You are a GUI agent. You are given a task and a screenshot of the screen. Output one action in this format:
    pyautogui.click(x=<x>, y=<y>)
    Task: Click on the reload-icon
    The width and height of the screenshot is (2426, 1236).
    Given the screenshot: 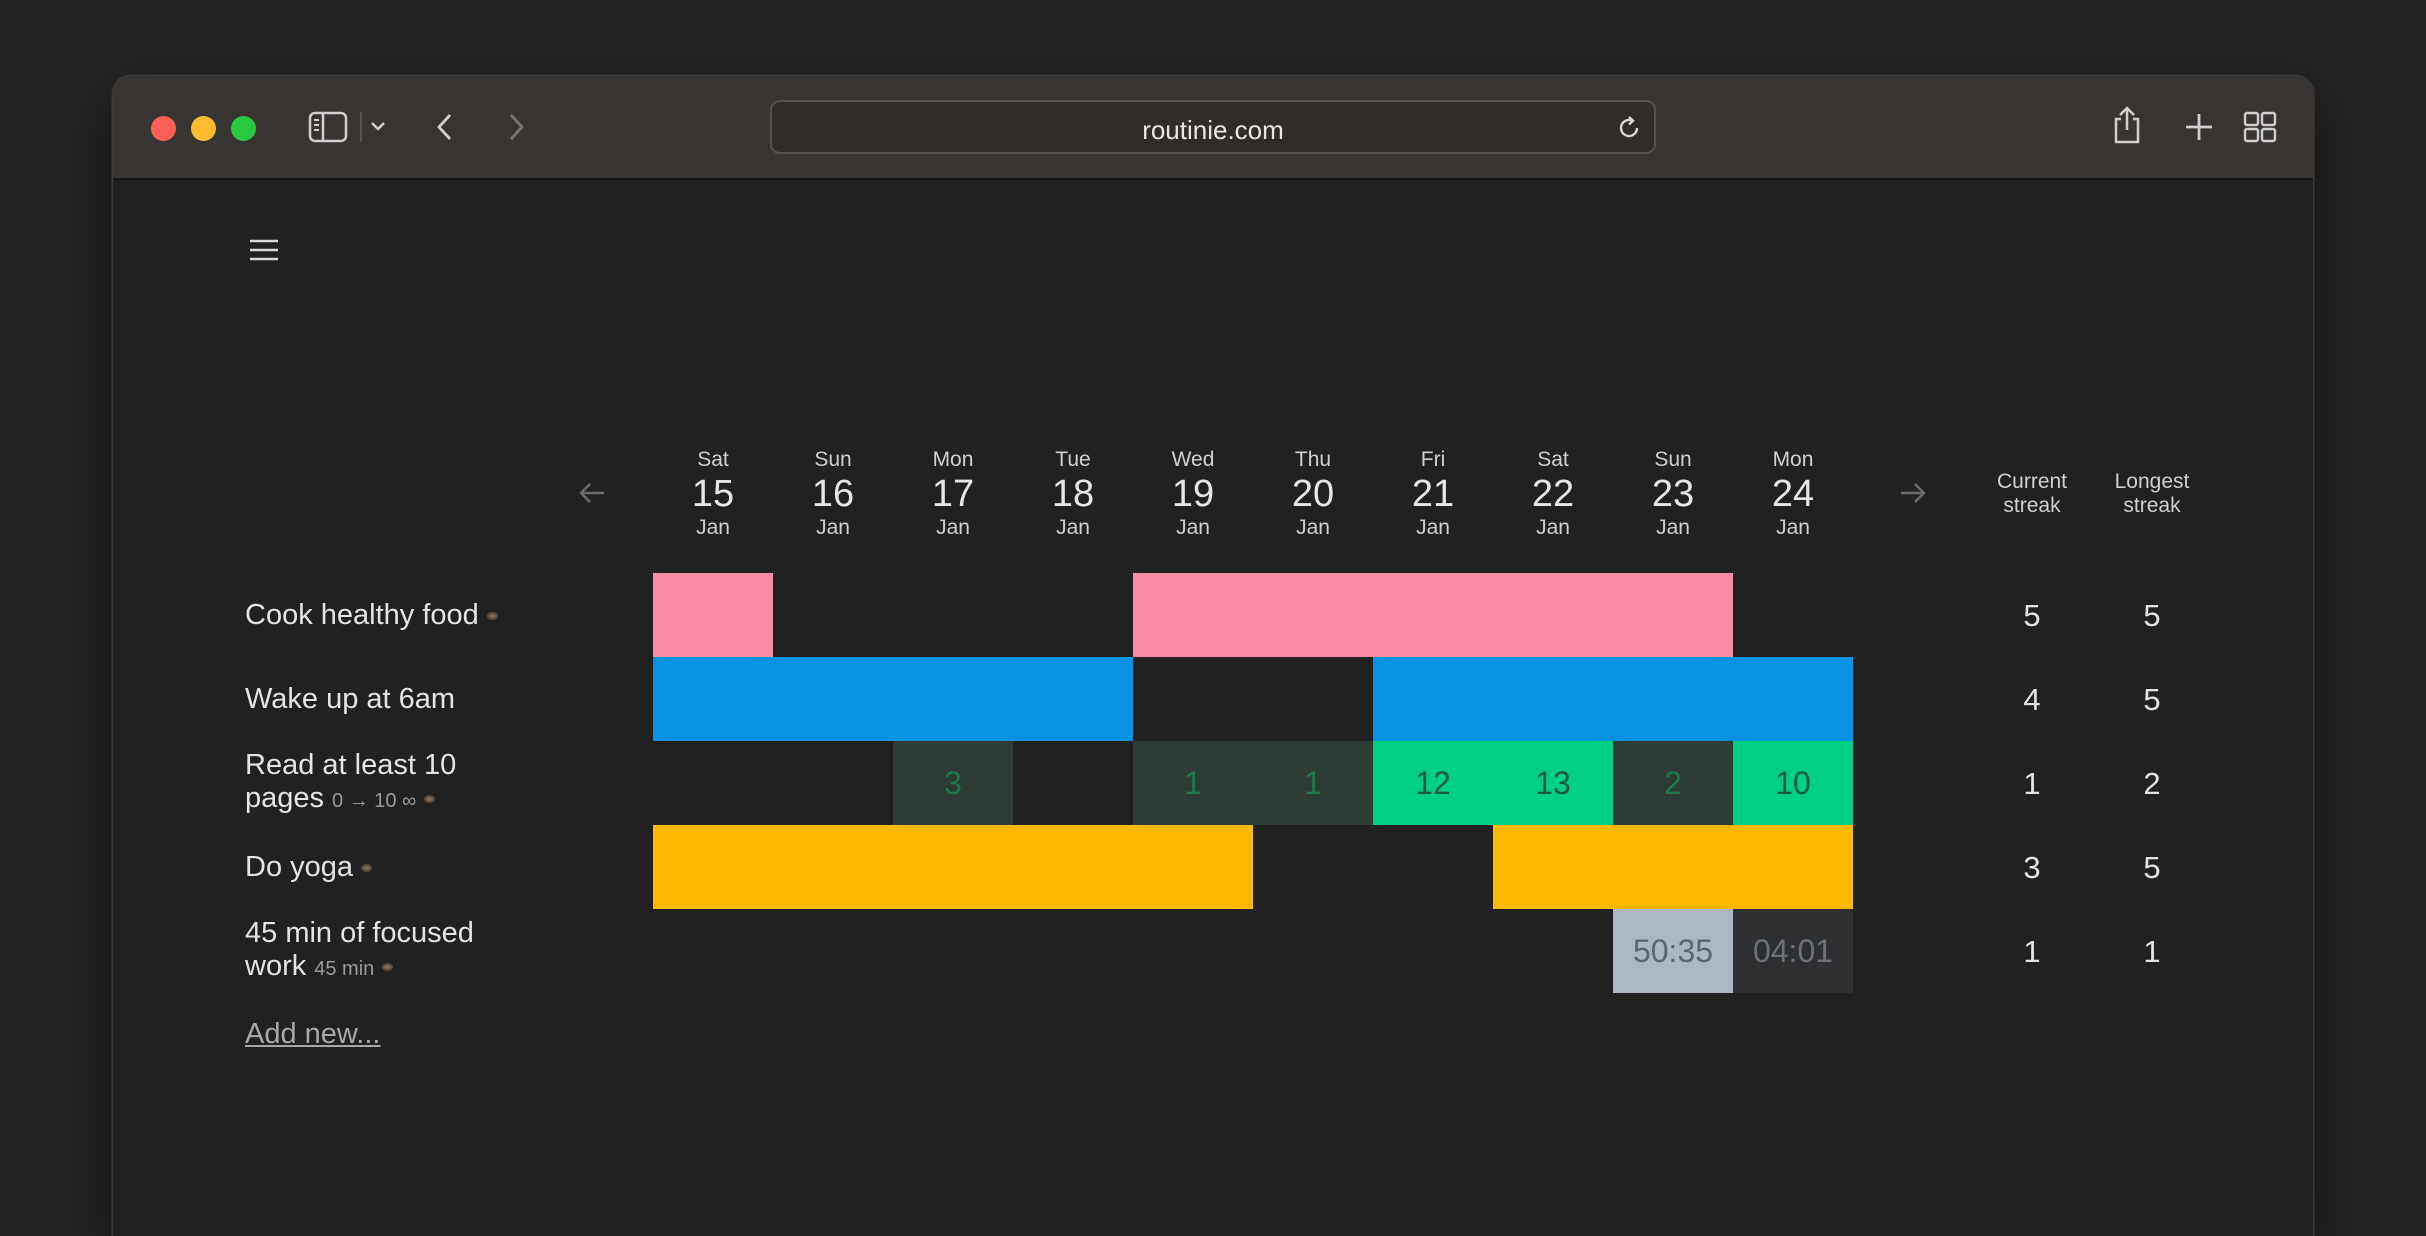 What is the action you would take?
    pyautogui.click(x=1629, y=130)
    